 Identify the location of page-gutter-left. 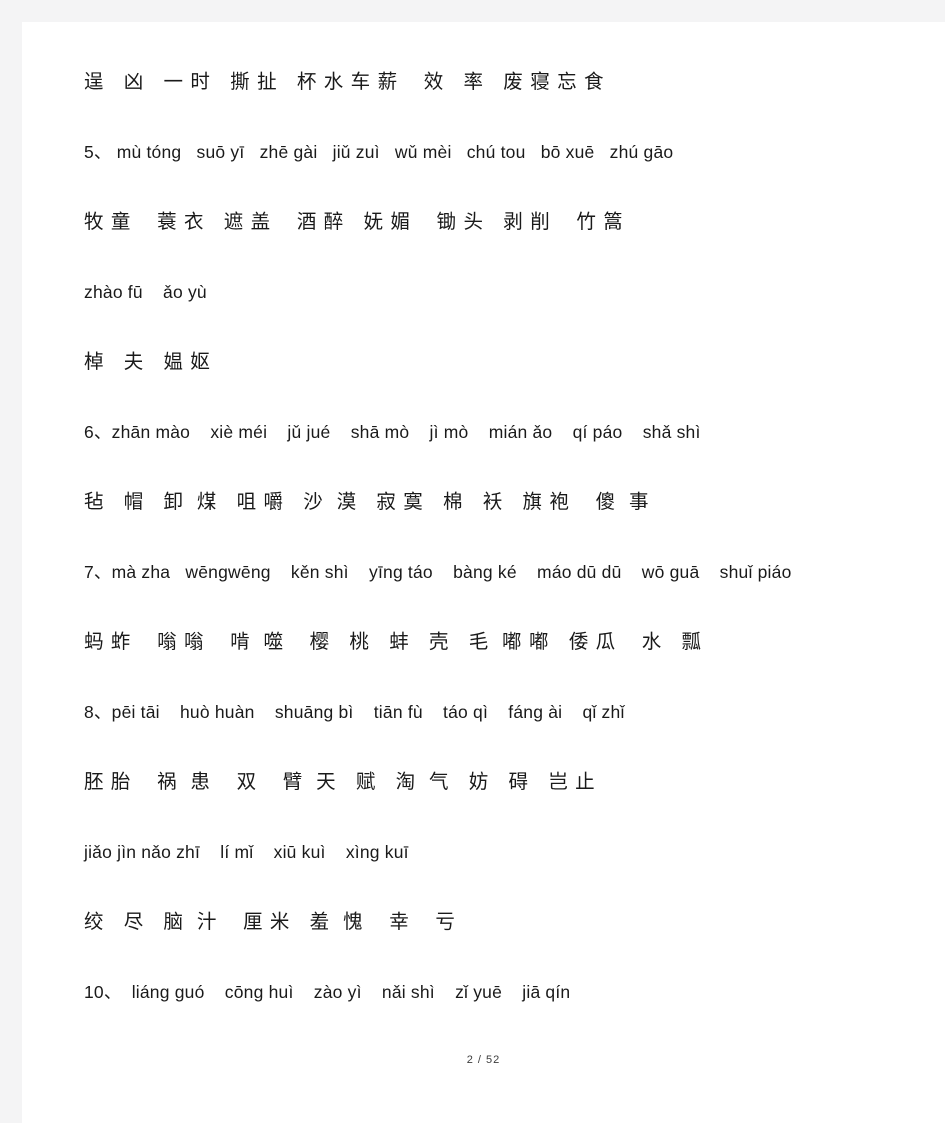
(11, 561).